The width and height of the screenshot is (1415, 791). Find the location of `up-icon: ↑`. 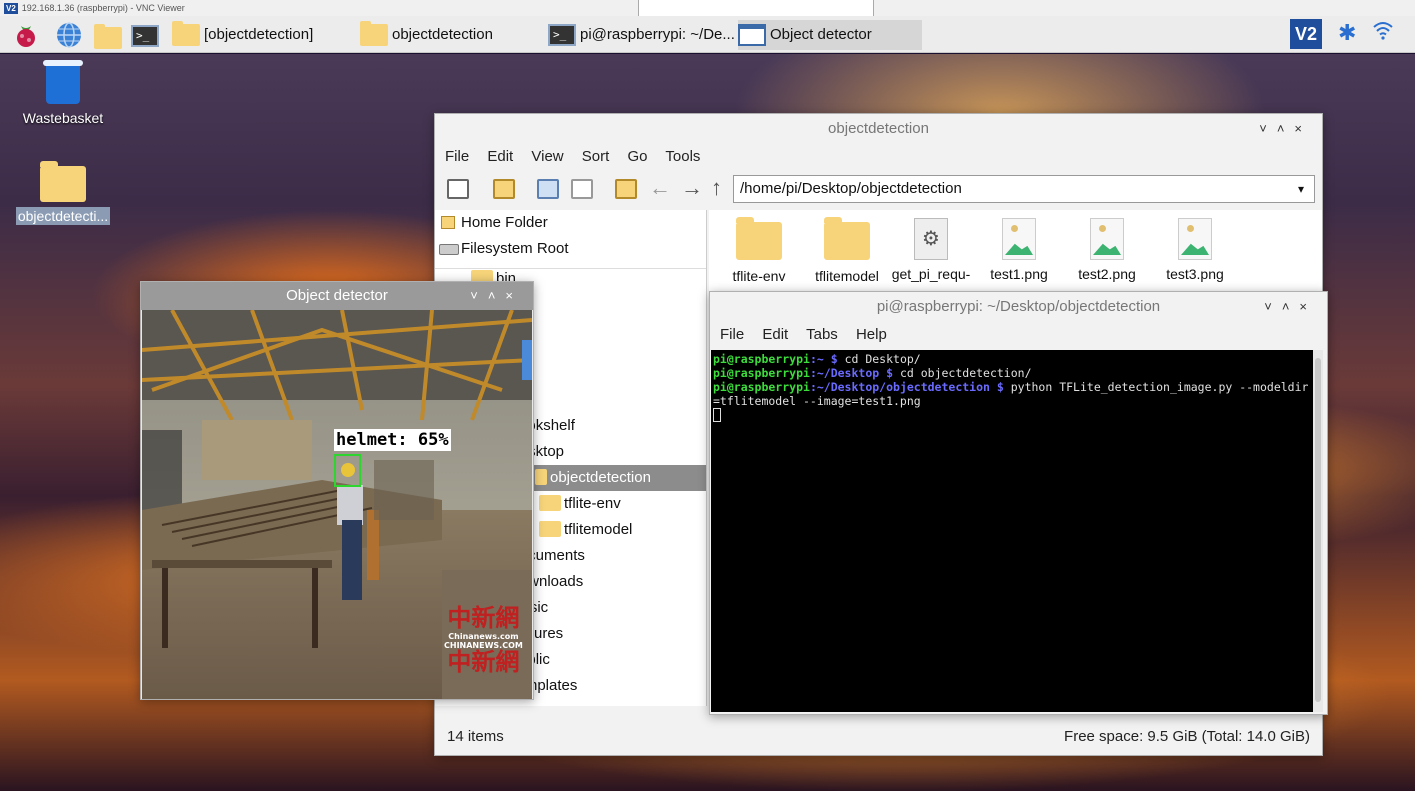

up-icon: ↑ is located at coordinates (716, 188).